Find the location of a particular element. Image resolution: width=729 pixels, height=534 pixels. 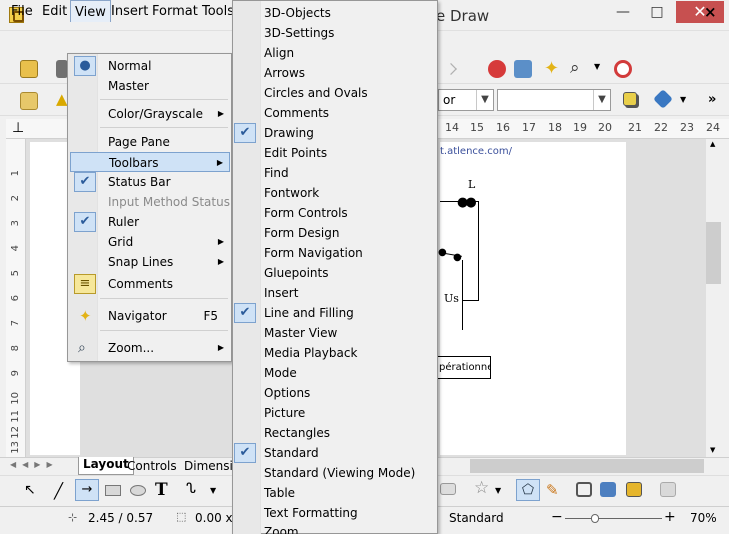

zoom-slider is located at coordinates (613, 518).